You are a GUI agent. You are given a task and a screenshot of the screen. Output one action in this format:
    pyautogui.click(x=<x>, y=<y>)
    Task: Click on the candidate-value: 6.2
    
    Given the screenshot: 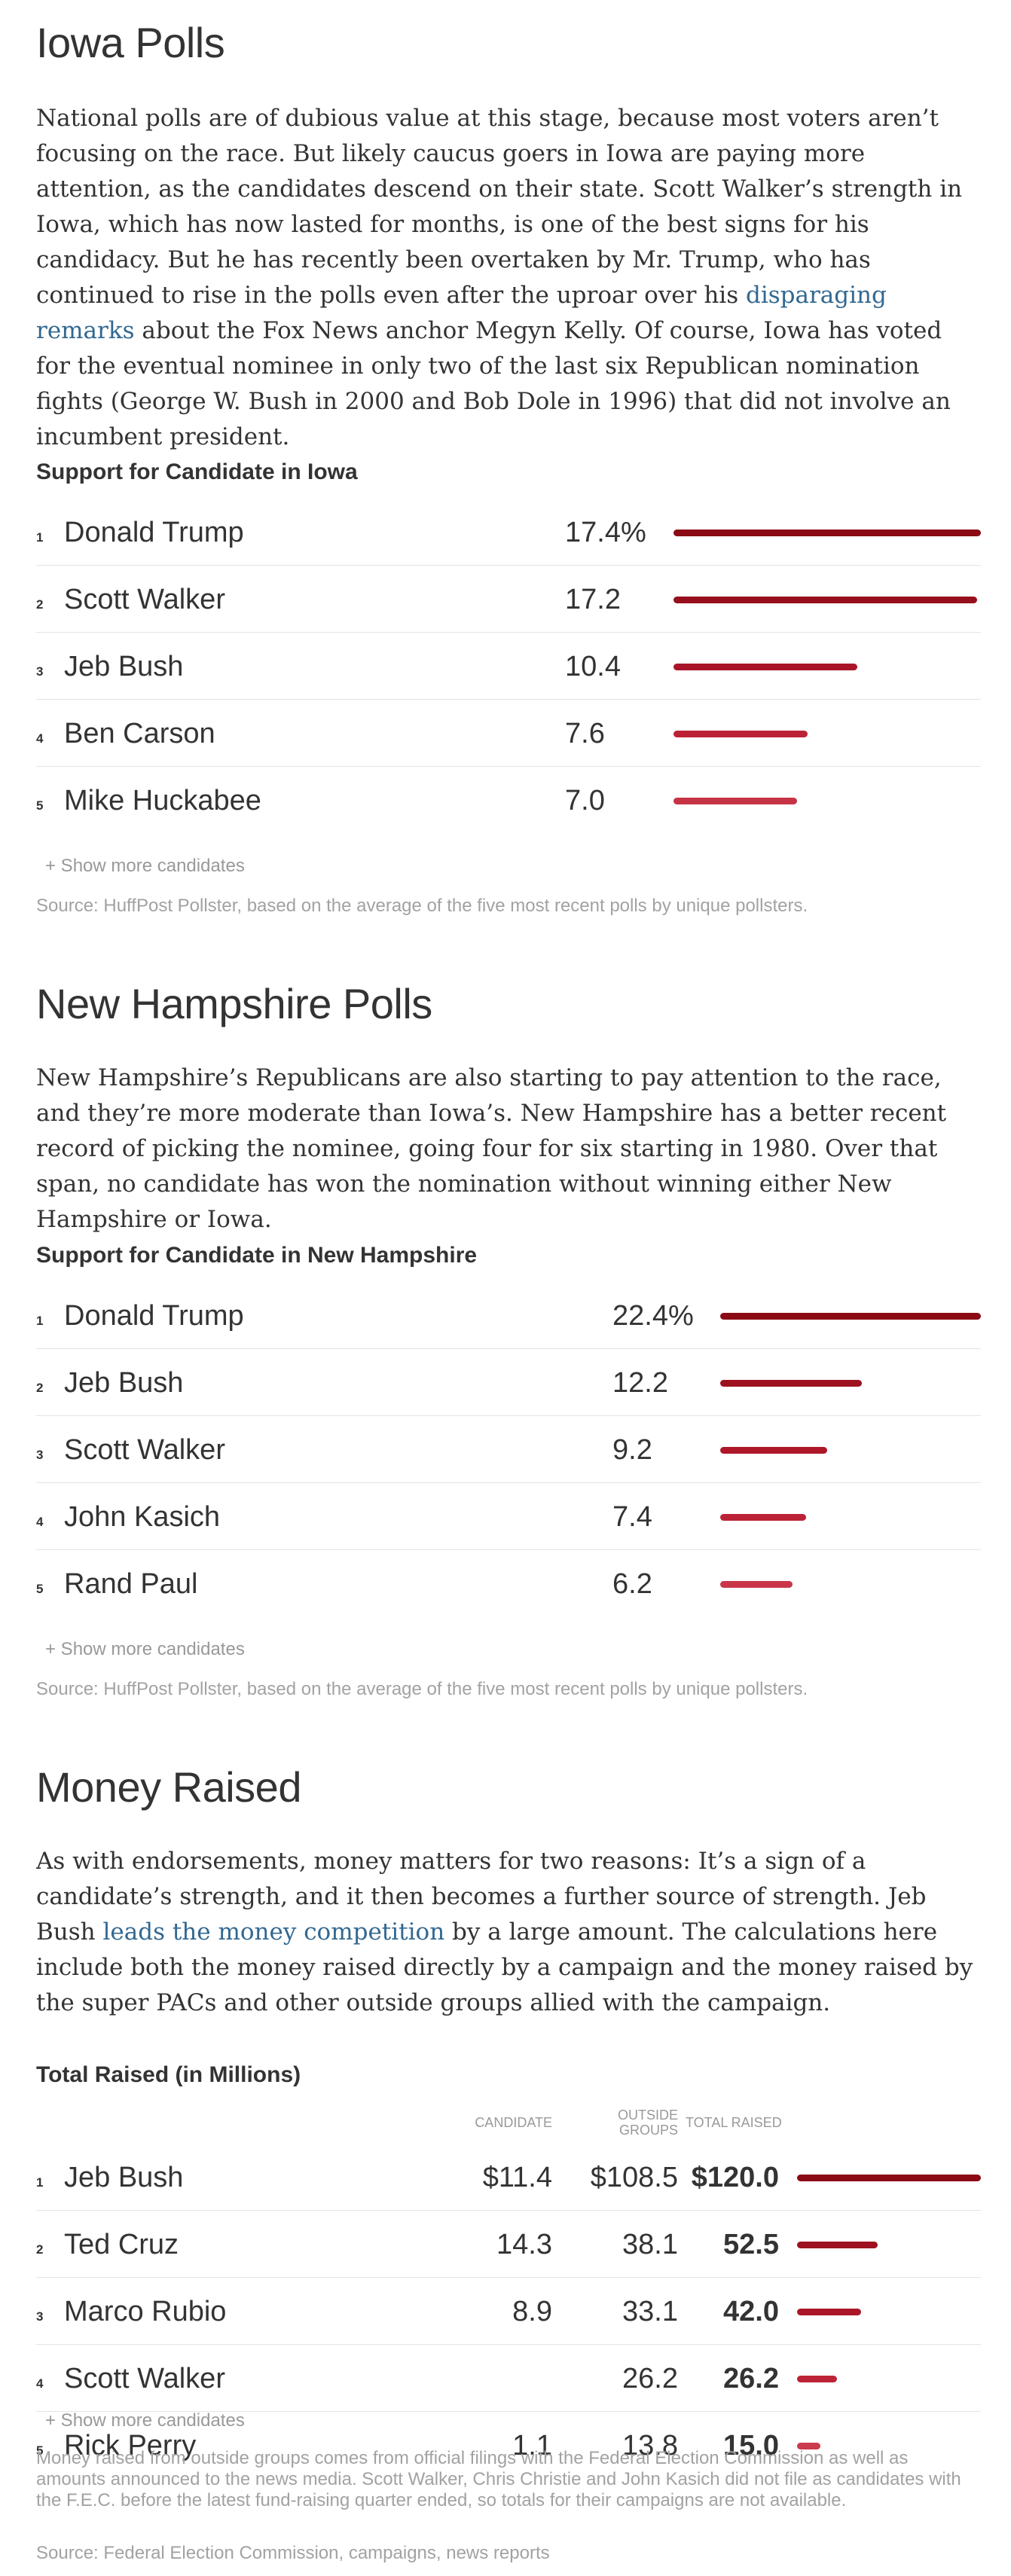 What is the action you would take?
    pyautogui.click(x=632, y=1584)
    